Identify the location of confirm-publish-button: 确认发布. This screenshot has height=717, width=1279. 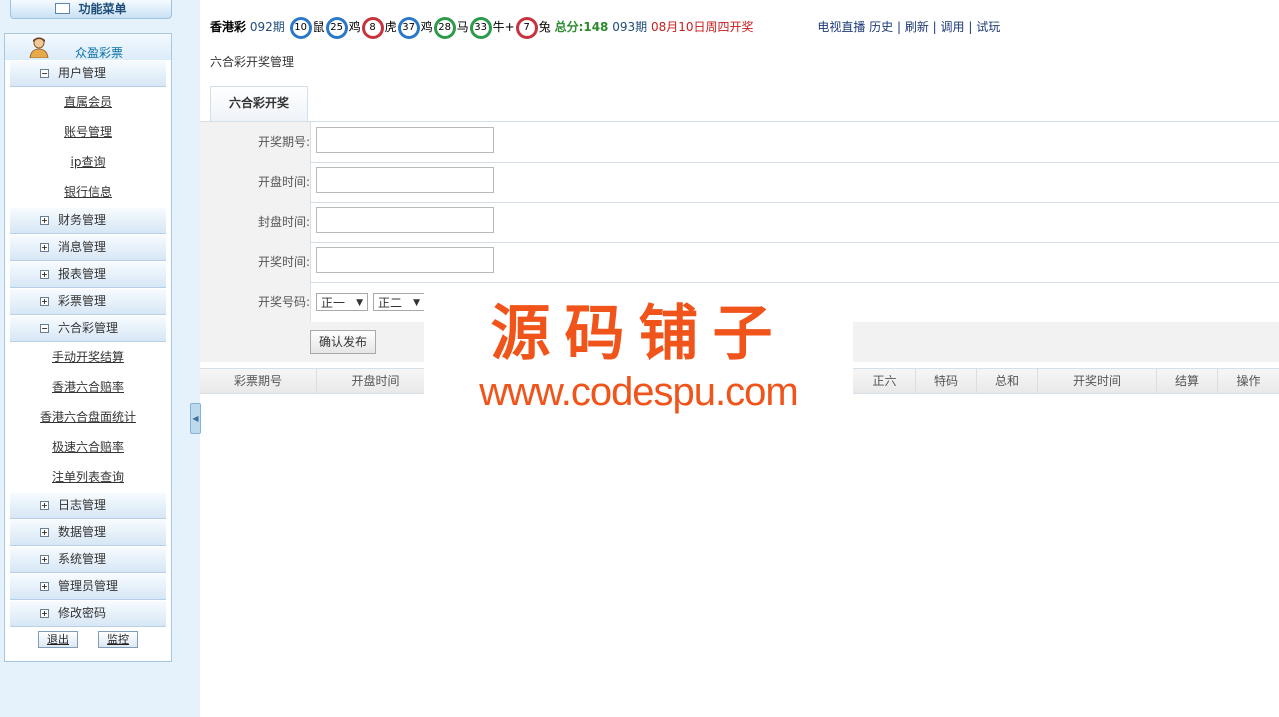
(343, 342).